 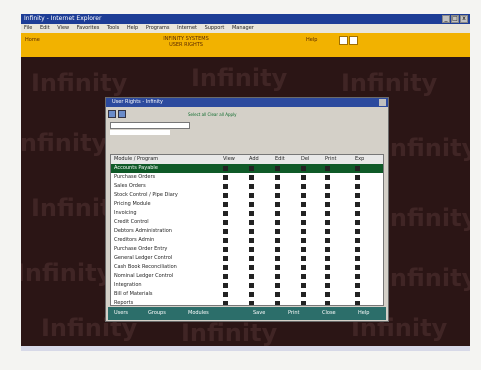 What do you see at coordinates (45, 28) in the screenshot?
I see `menu-item: Edit` at bounding box center [45, 28].